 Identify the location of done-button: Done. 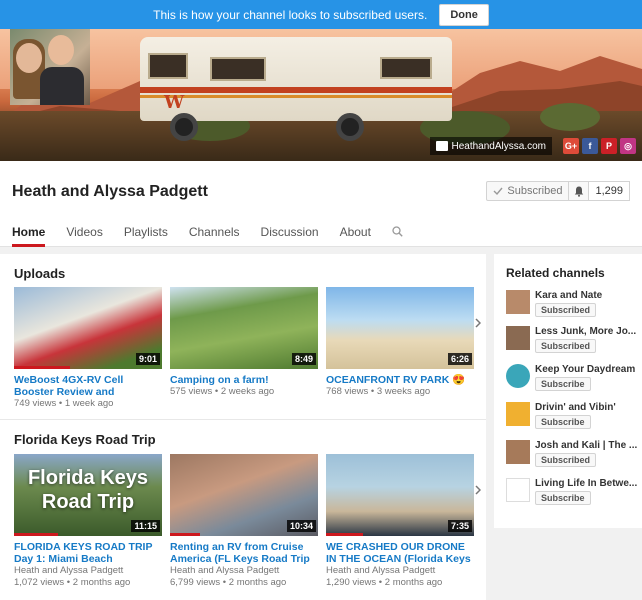
(464, 14).